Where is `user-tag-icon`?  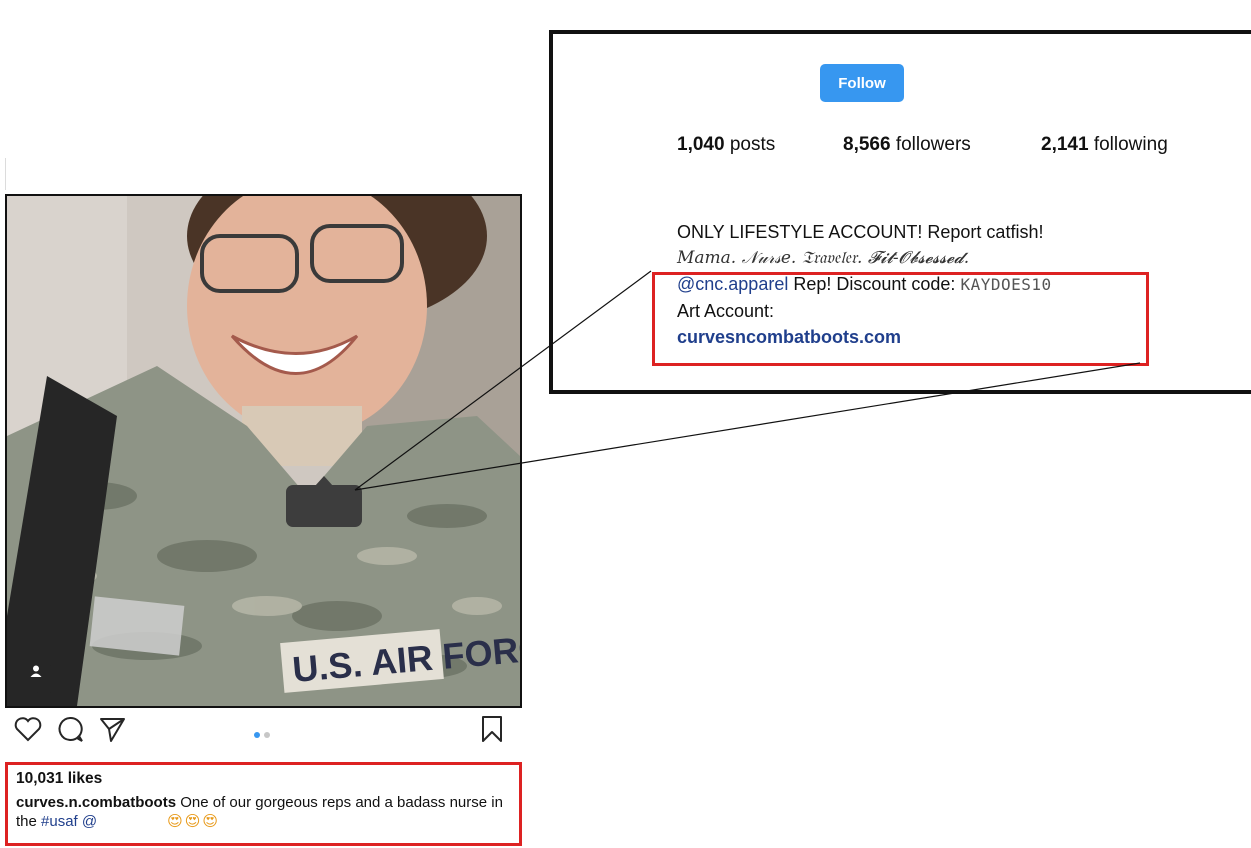
user-tag-icon is located at coordinates (44, 679).